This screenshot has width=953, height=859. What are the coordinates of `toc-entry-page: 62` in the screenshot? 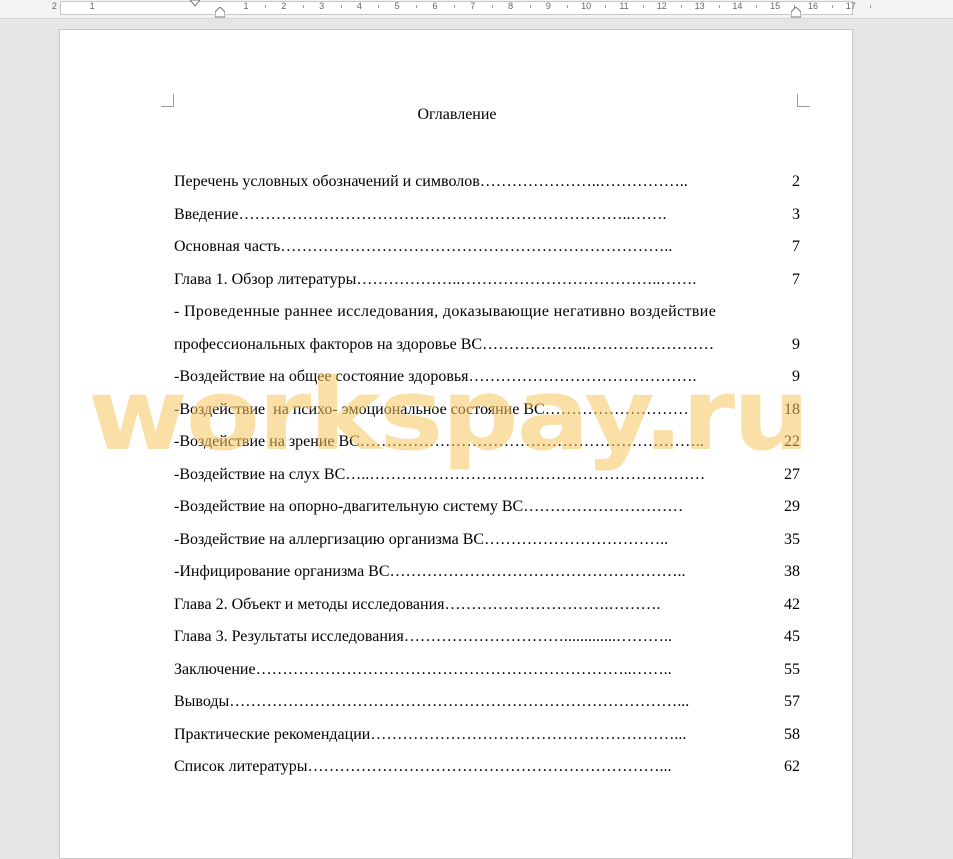 It's located at (792, 766).